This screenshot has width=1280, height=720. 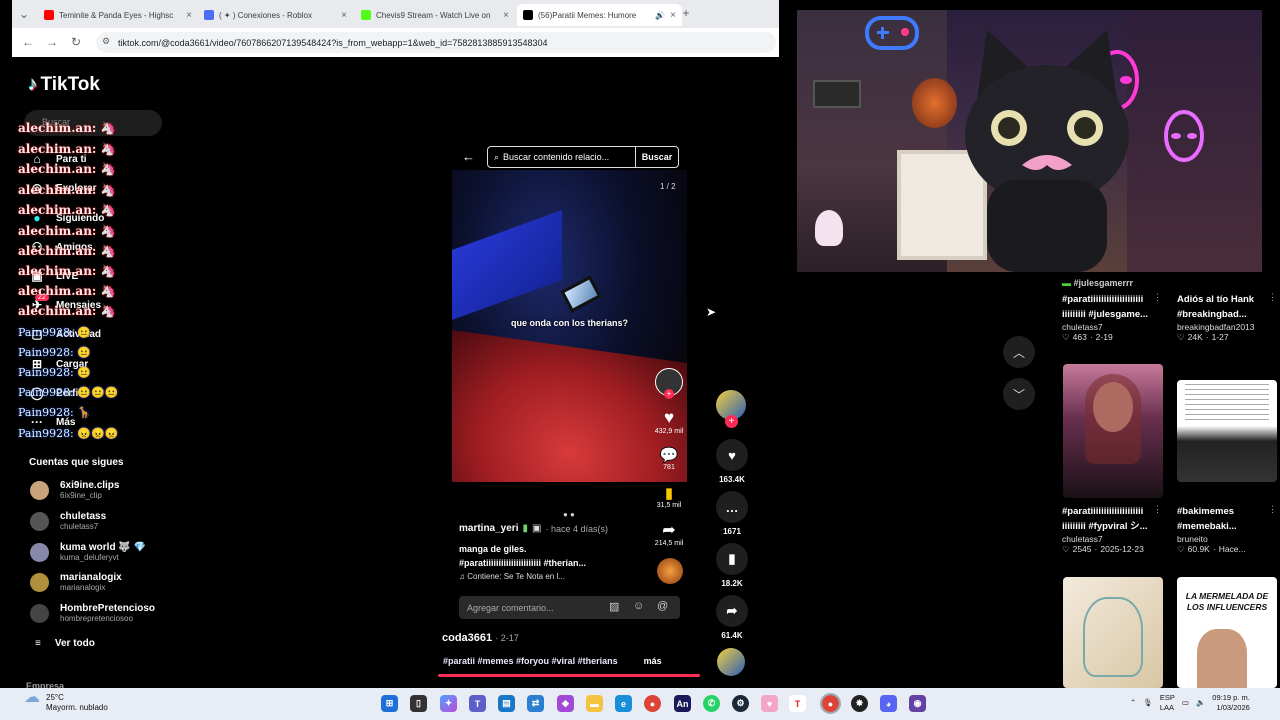 What do you see at coordinates (275, 15) in the screenshot?
I see `tab-roblox: ( ✦ ) Conexiones - Roblox ×` at bounding box center [275, 15].